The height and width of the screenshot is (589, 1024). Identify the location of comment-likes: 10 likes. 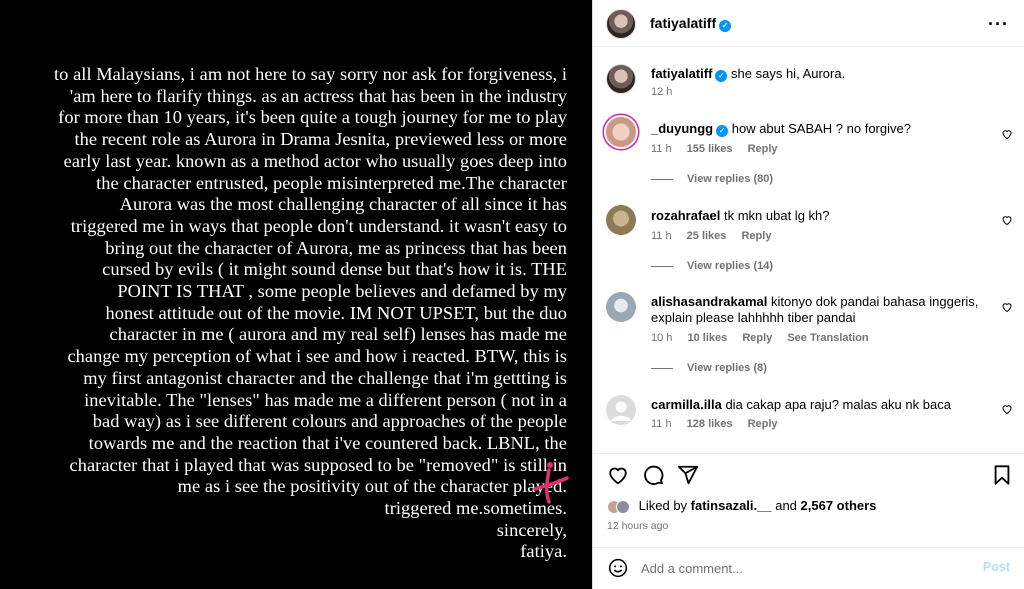
(707, 338).